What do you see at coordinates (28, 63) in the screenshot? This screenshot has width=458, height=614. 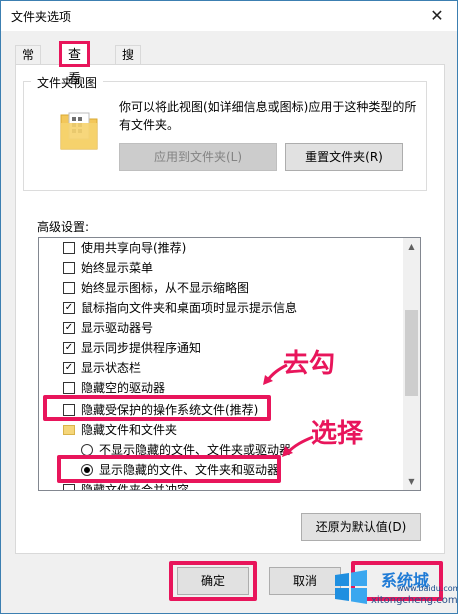 I see `tab-general: 常规` at bounding box center [28, 63].